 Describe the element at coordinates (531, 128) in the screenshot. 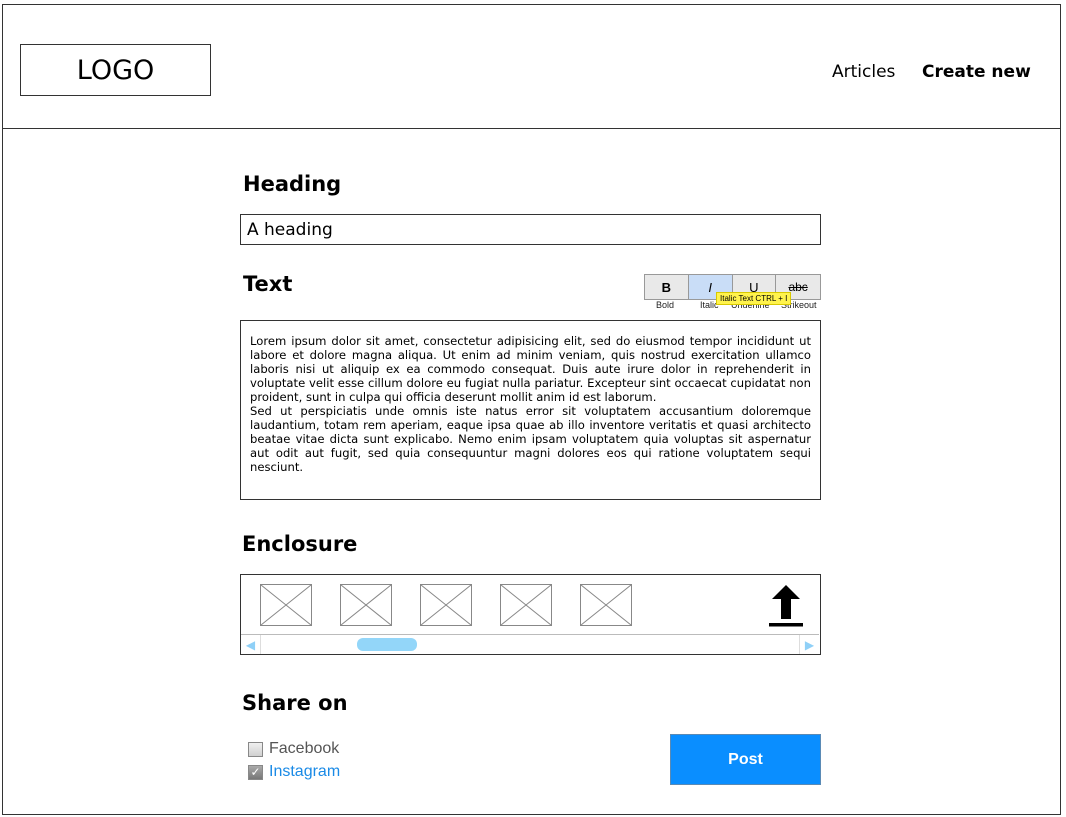

I see `header-divider` at that location.